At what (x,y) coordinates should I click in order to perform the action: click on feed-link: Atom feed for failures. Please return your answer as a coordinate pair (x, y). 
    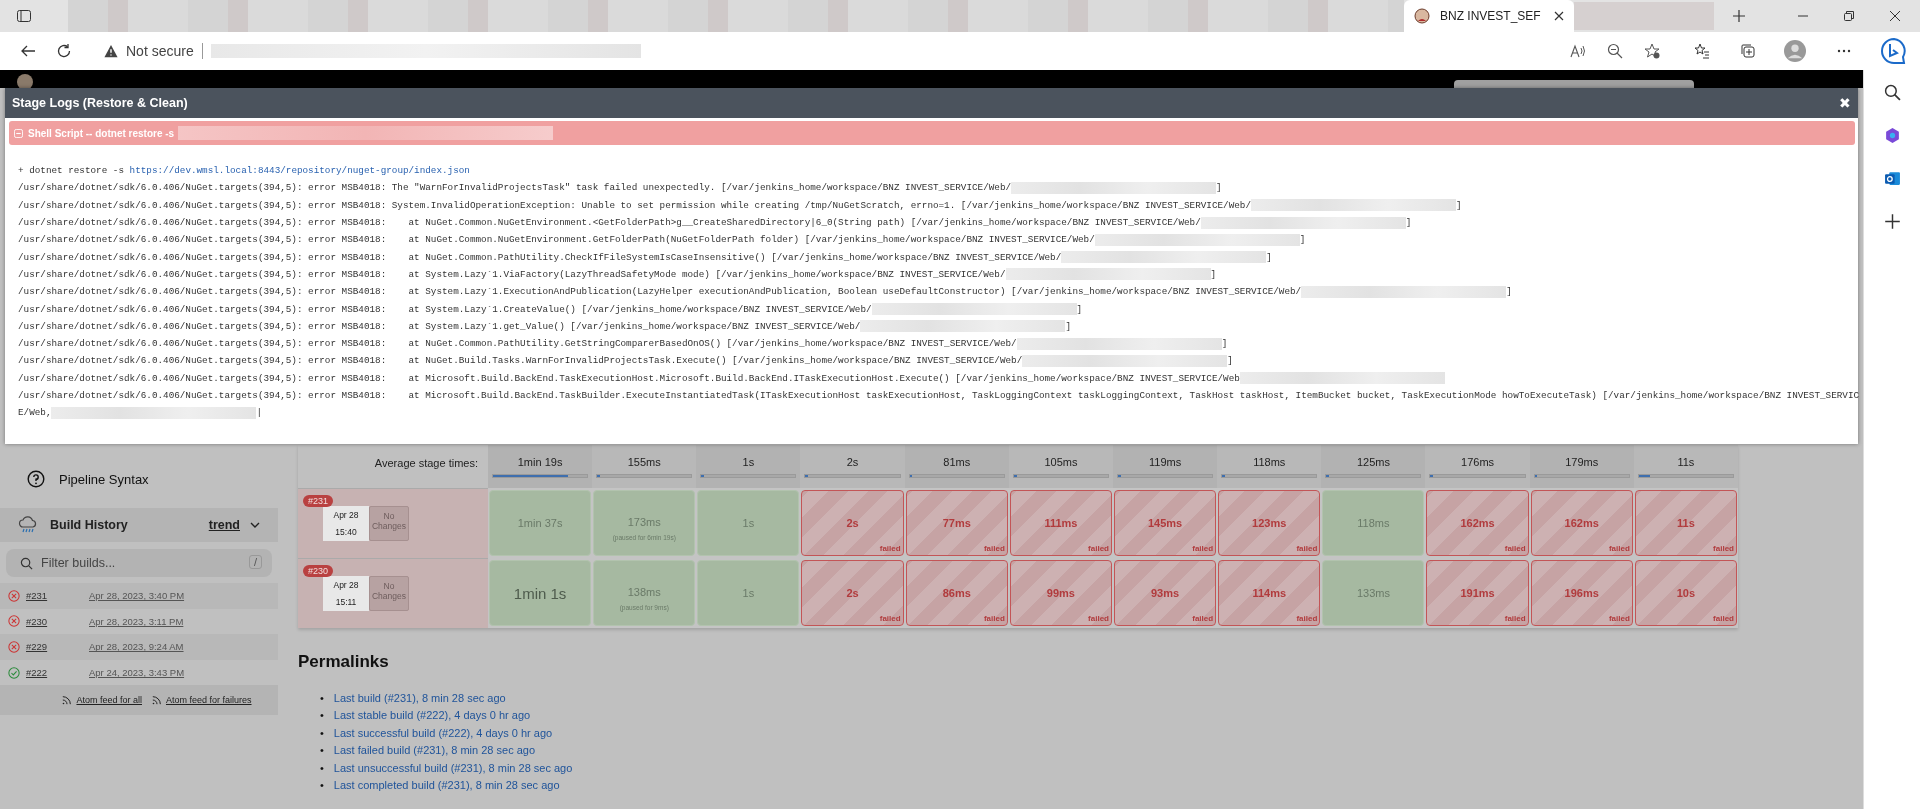
    Looking at the image, I should click on (209, 700).